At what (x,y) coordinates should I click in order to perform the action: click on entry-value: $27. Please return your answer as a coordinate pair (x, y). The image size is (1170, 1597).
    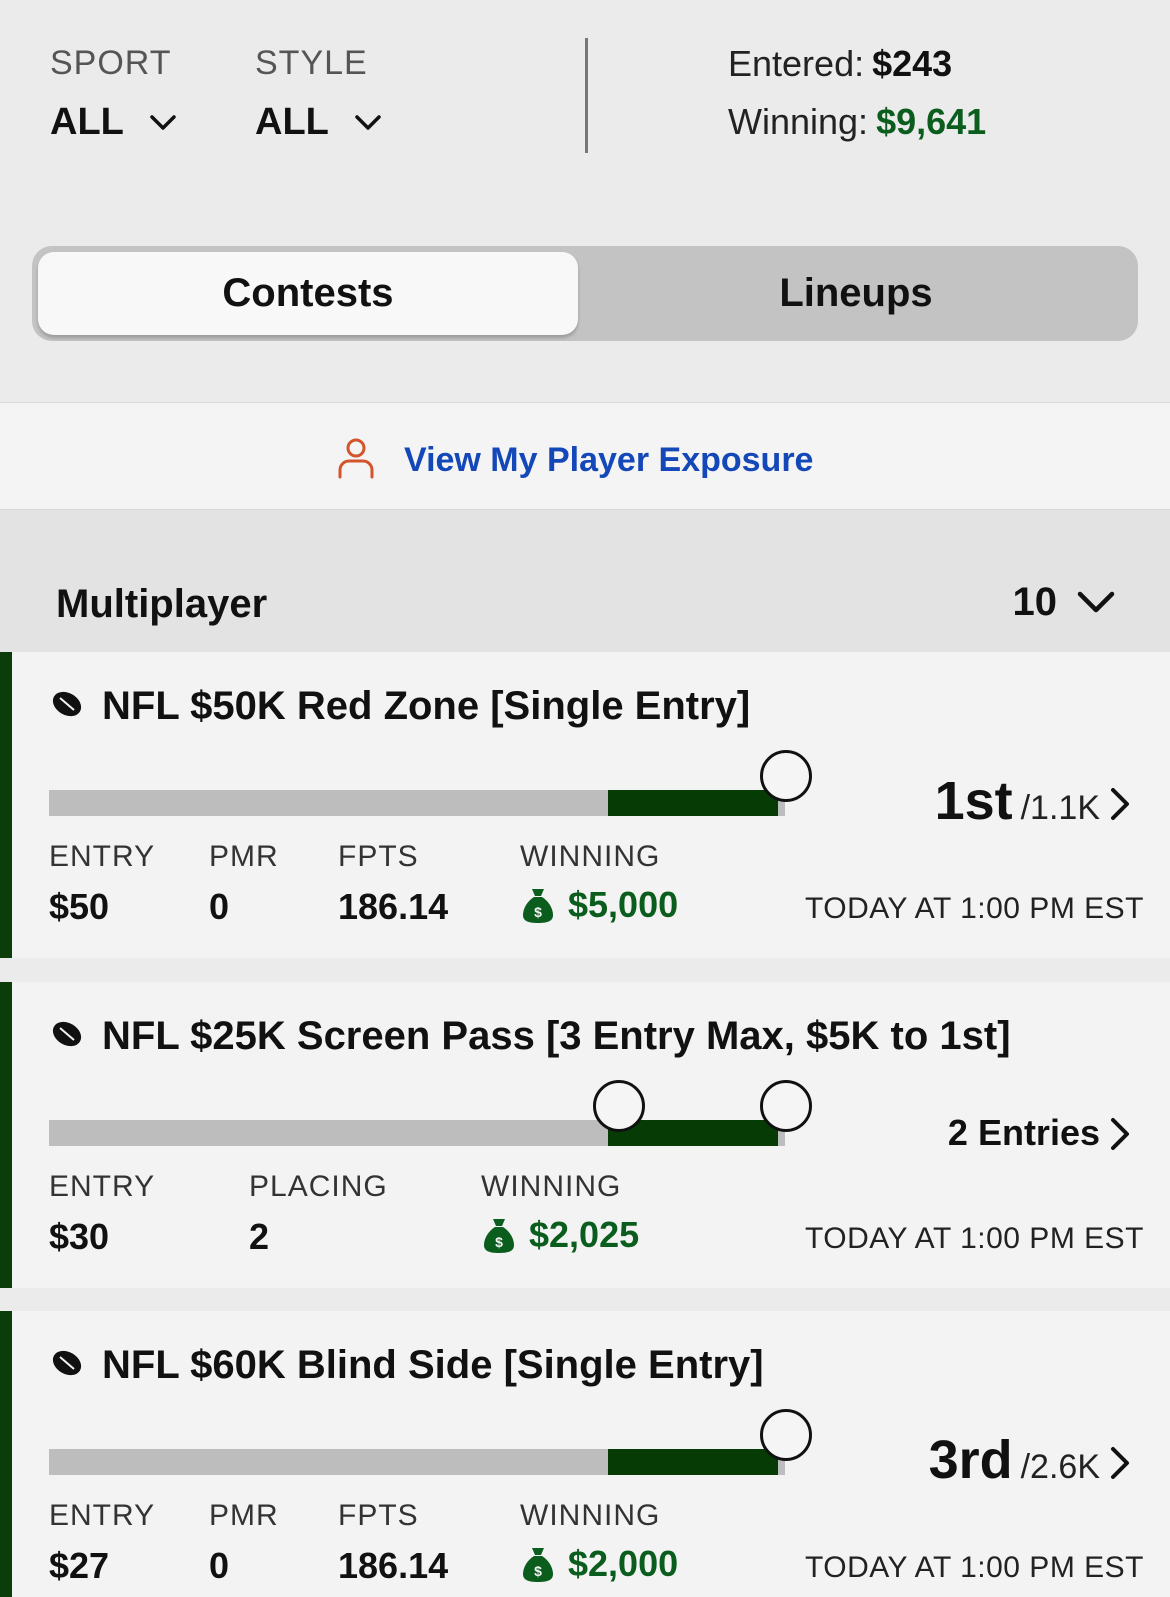
    Looking at the image, I should click on (79, 1565).